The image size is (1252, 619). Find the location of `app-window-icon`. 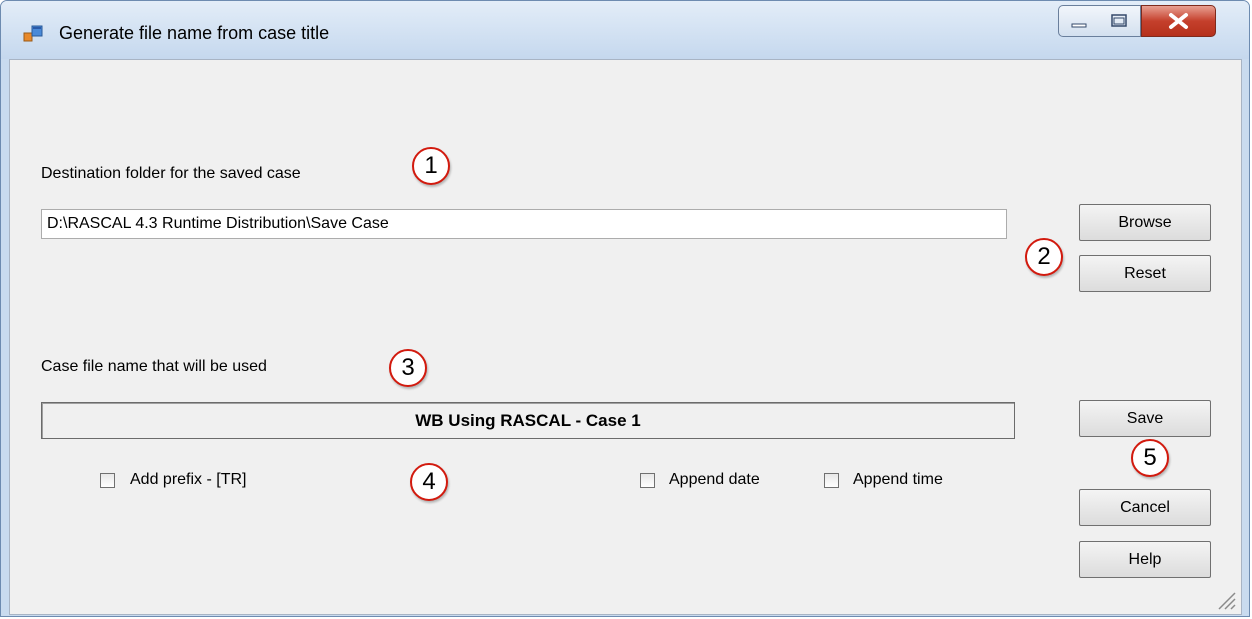

app-window-icon is located at coordinates (33, 33).